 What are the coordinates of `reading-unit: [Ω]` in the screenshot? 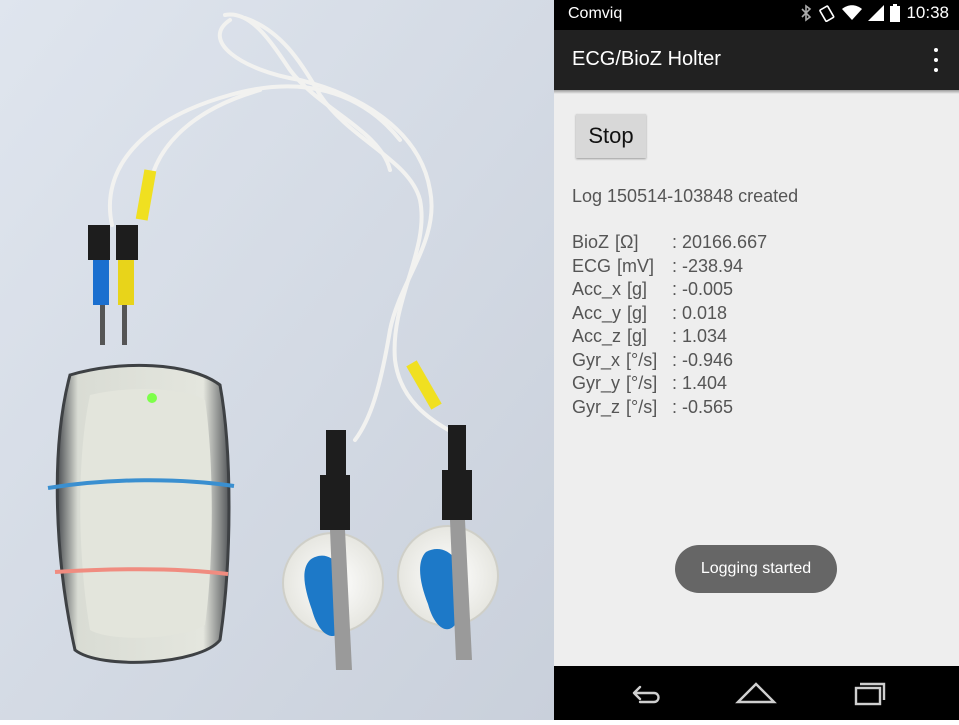 It's located at (627, 242).